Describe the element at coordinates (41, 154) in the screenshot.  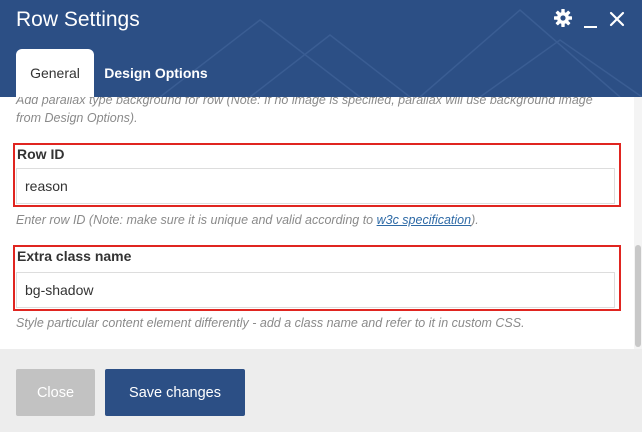
I see `row-id-label: Row ID` at that location.